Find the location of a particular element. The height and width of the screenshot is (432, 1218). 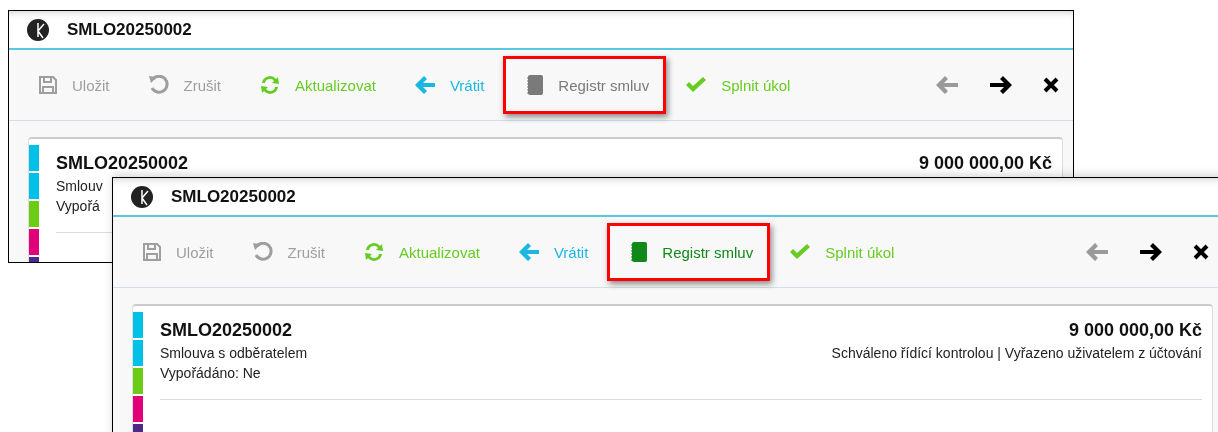

record-detail: Vypořádáno: Ne is located at coordinates (211, 373).